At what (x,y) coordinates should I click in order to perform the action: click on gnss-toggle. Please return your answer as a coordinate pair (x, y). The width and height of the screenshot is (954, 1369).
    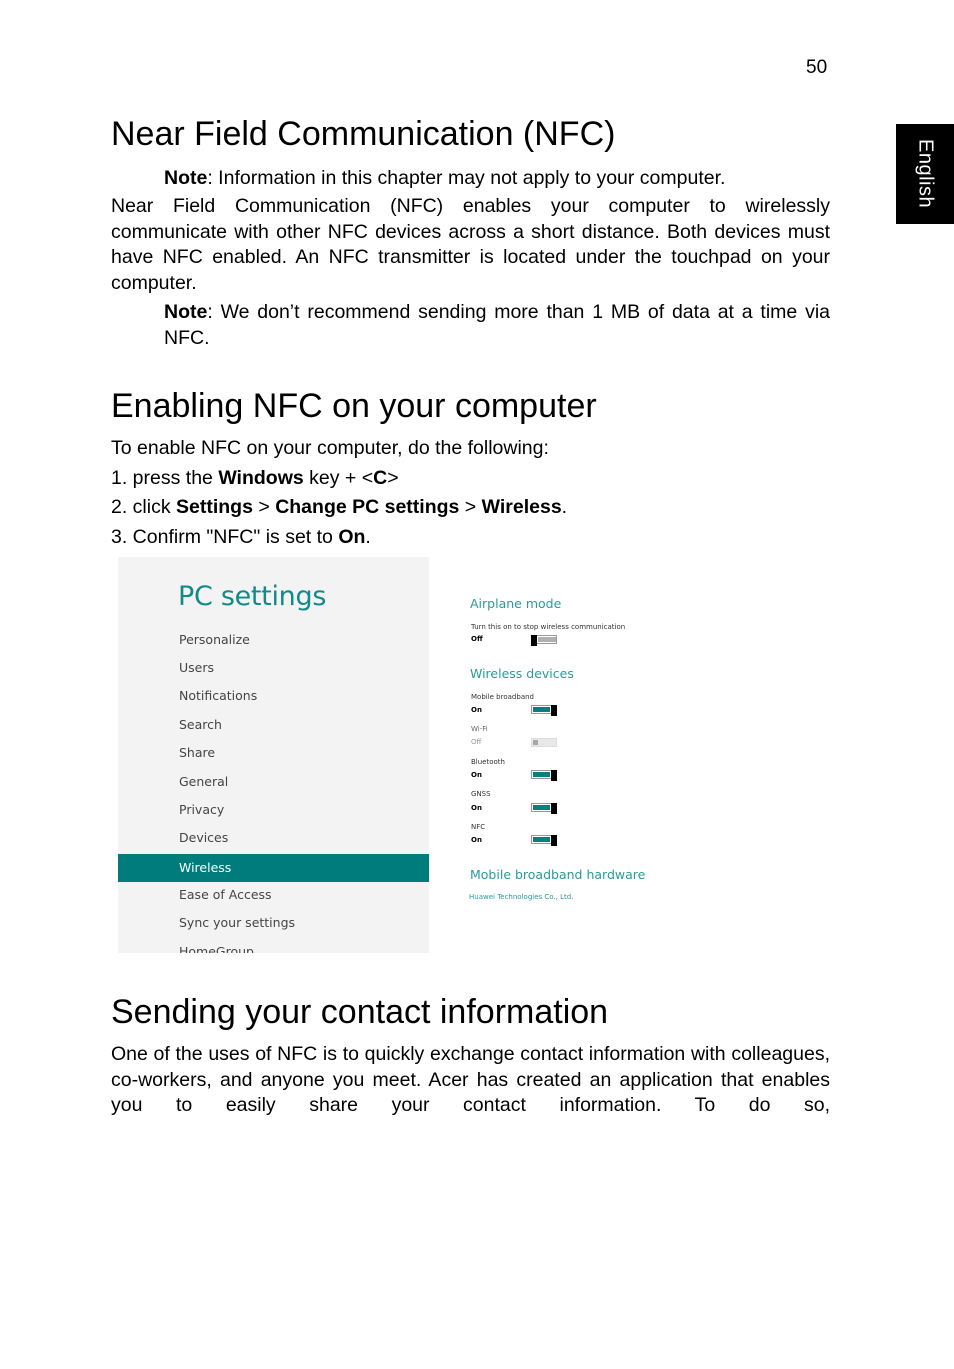
    Looking at the image, I should click on (544, 808).